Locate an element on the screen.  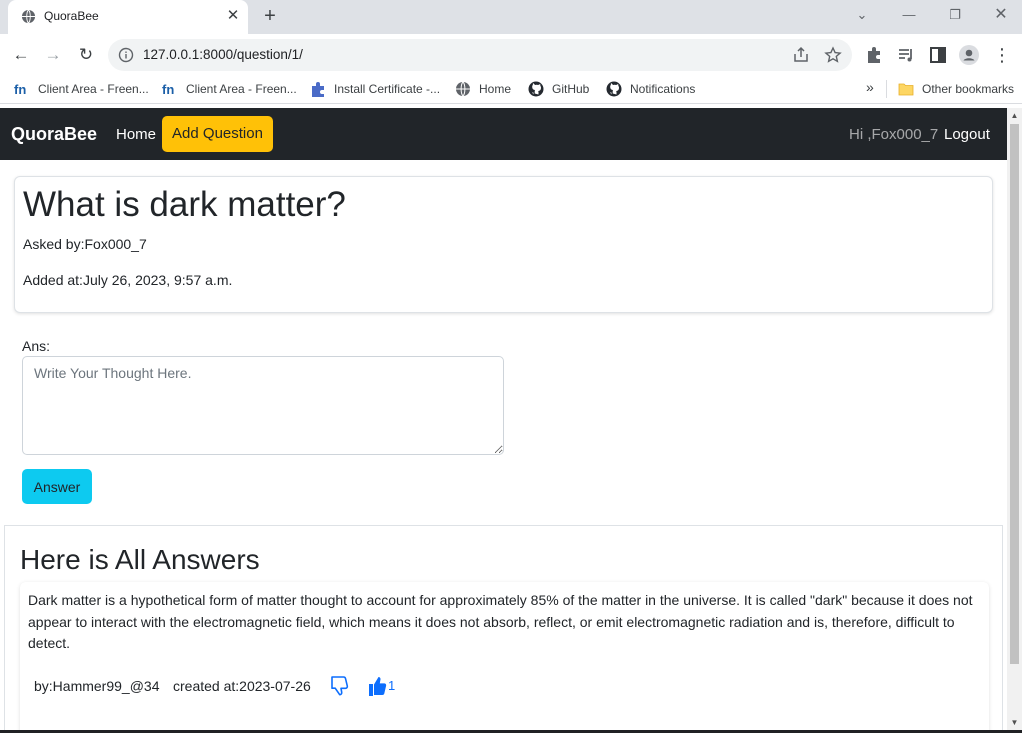
url-text: 127.0.0.1:8000/question/1/ is located at coordinates (223, 54).